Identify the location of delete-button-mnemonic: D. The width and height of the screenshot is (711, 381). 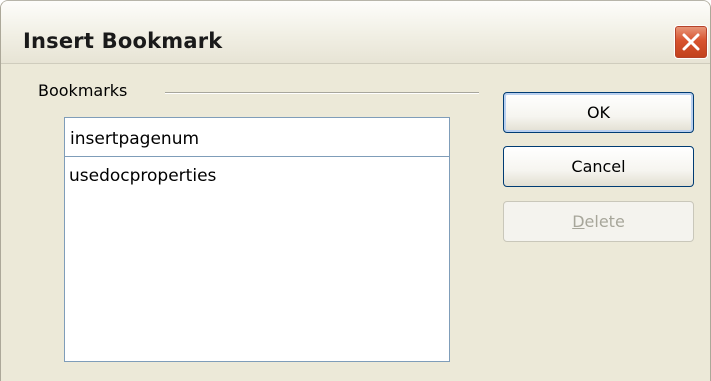
(578, 221).